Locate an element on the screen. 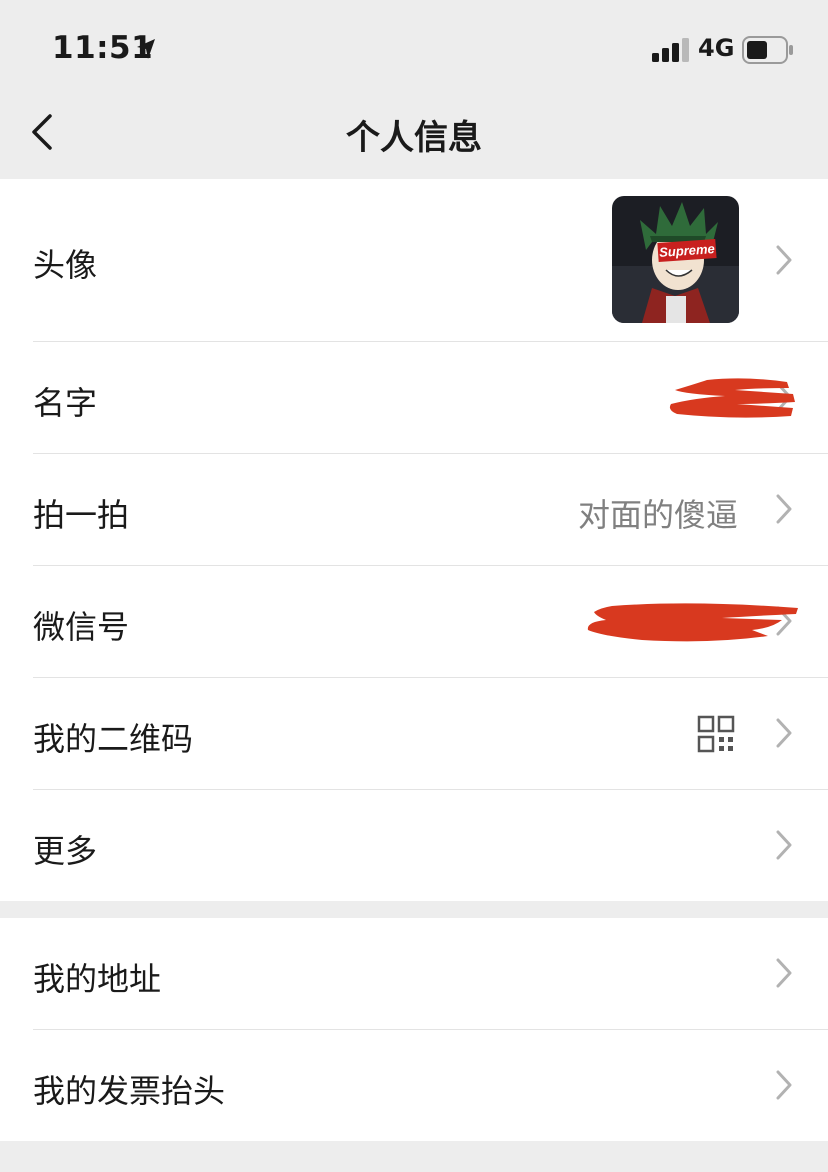  name-row: 名字 is located at coordinates (414, 398).